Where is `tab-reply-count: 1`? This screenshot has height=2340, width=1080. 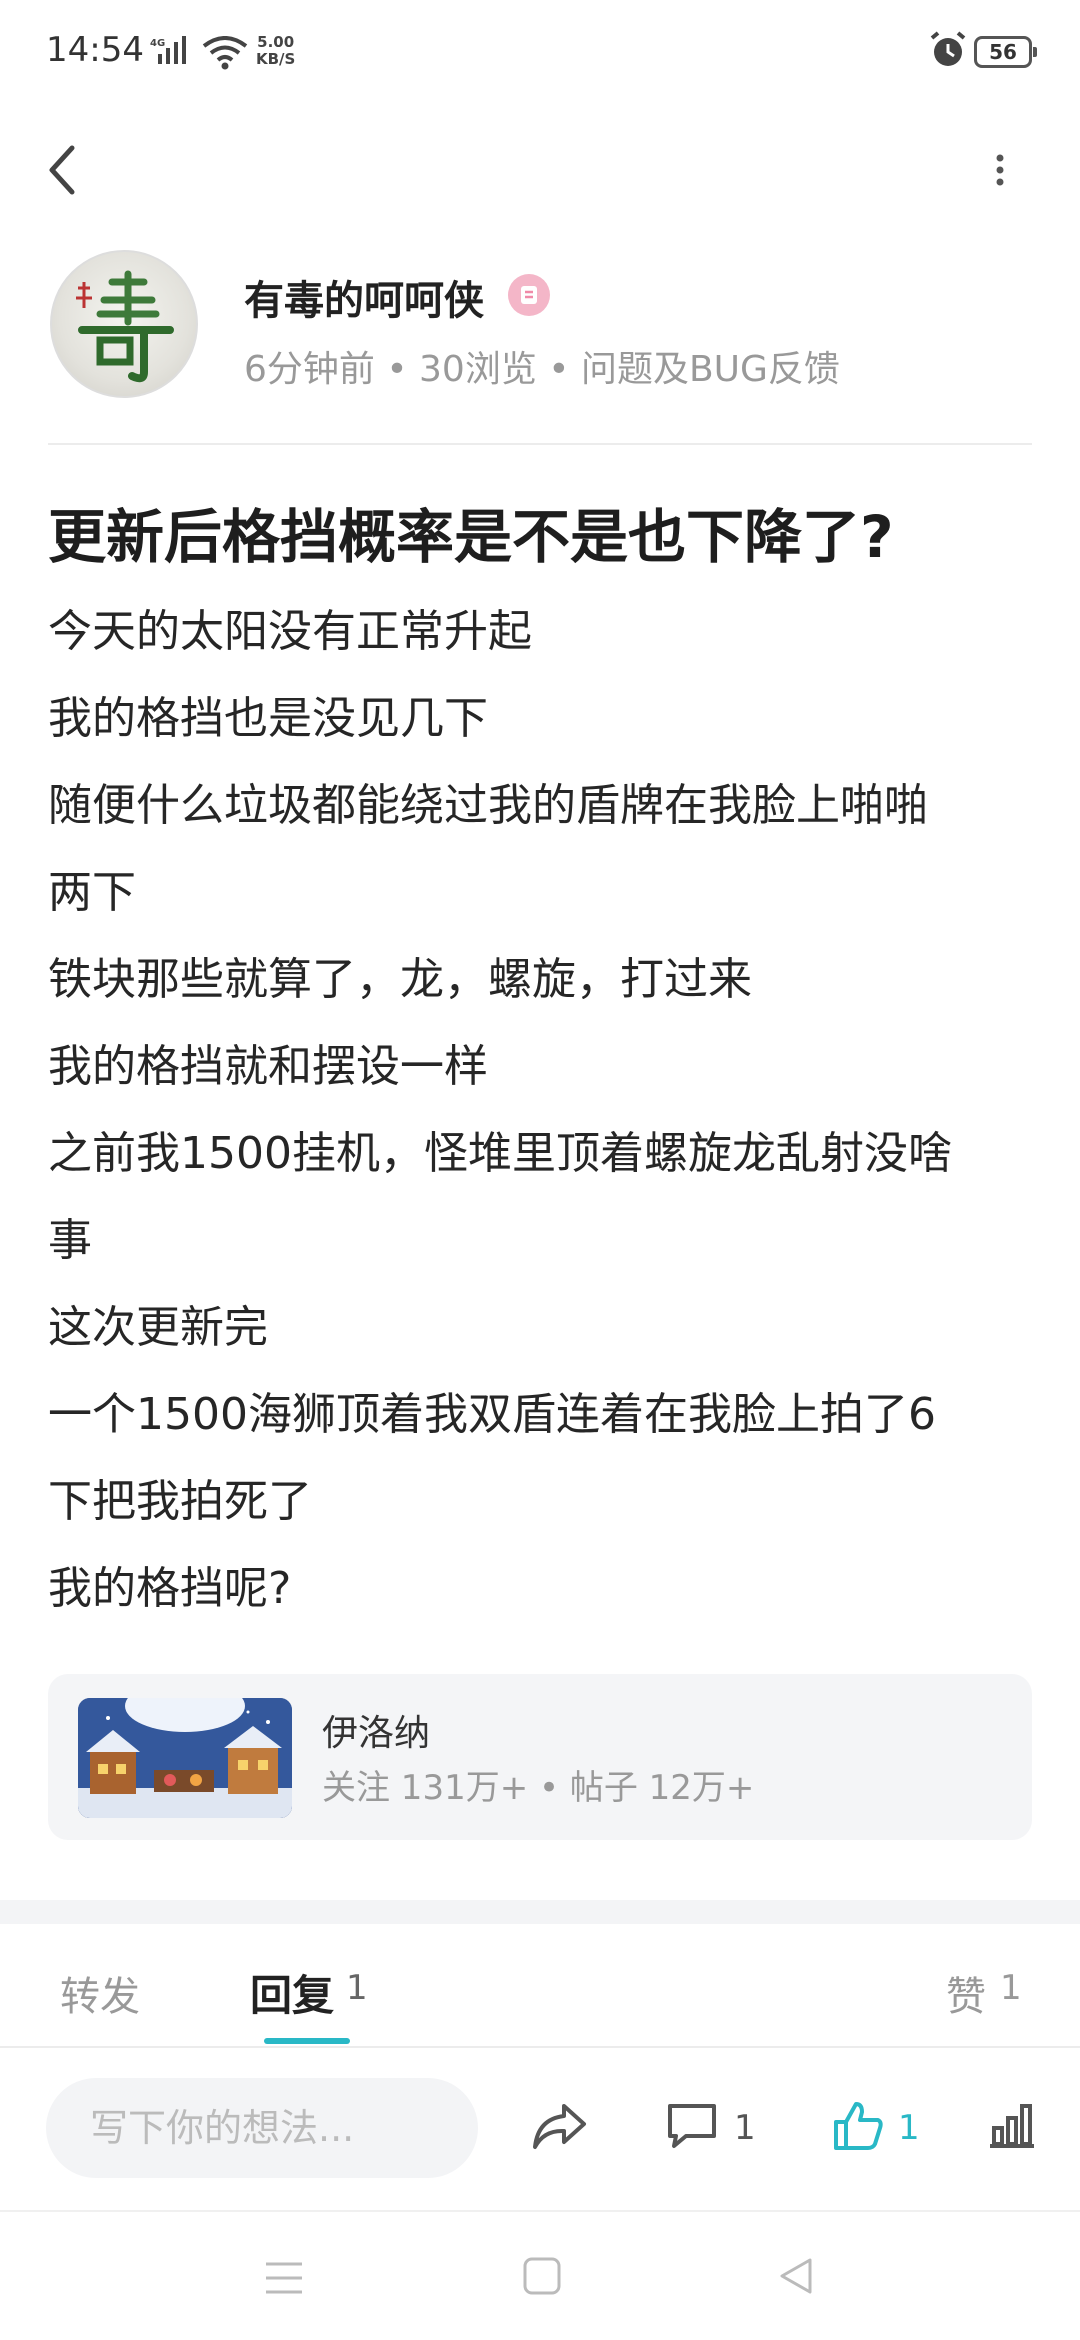 tab-reply-count: 1 is located at coordinates (357, 1988).